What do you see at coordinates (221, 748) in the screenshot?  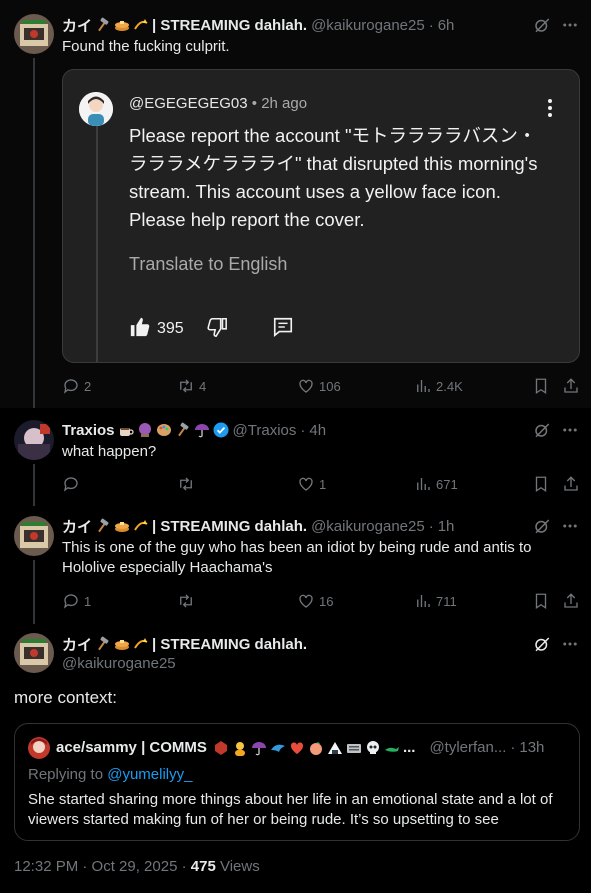 I see `dice-emoji-icon` at bounding box center [221, 748].